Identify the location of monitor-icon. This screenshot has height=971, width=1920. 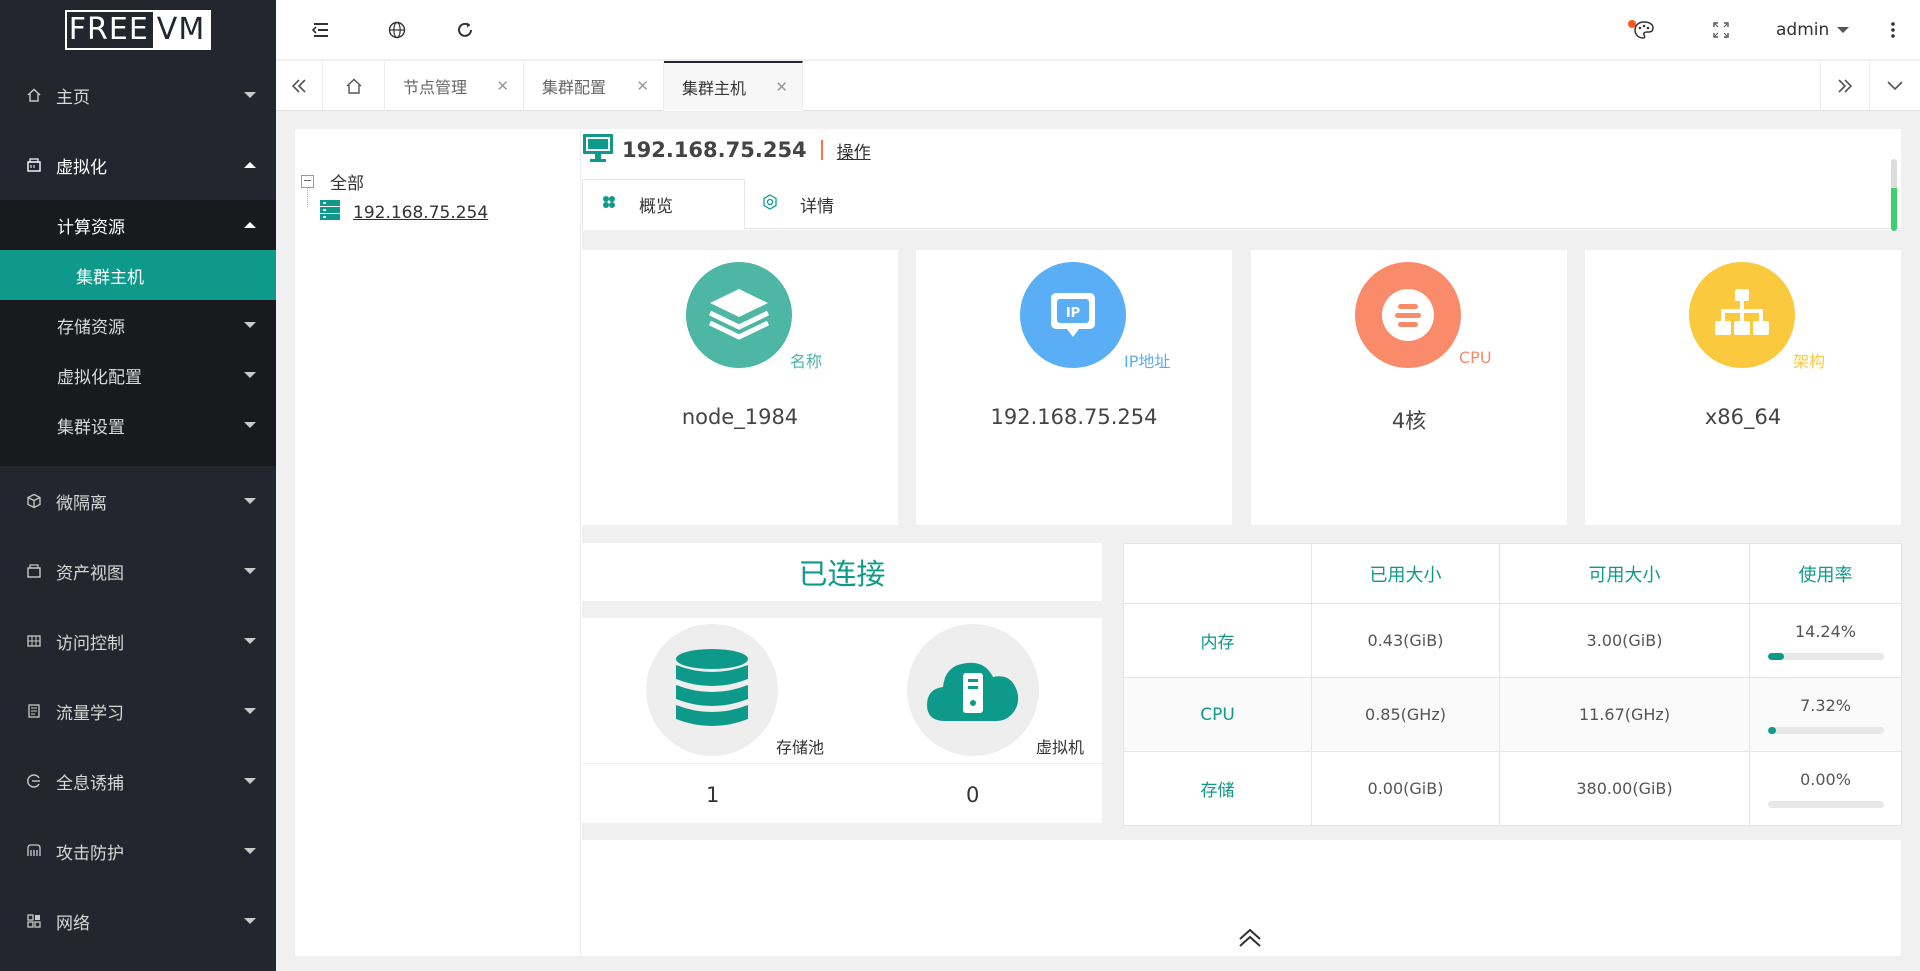
(598, 150).